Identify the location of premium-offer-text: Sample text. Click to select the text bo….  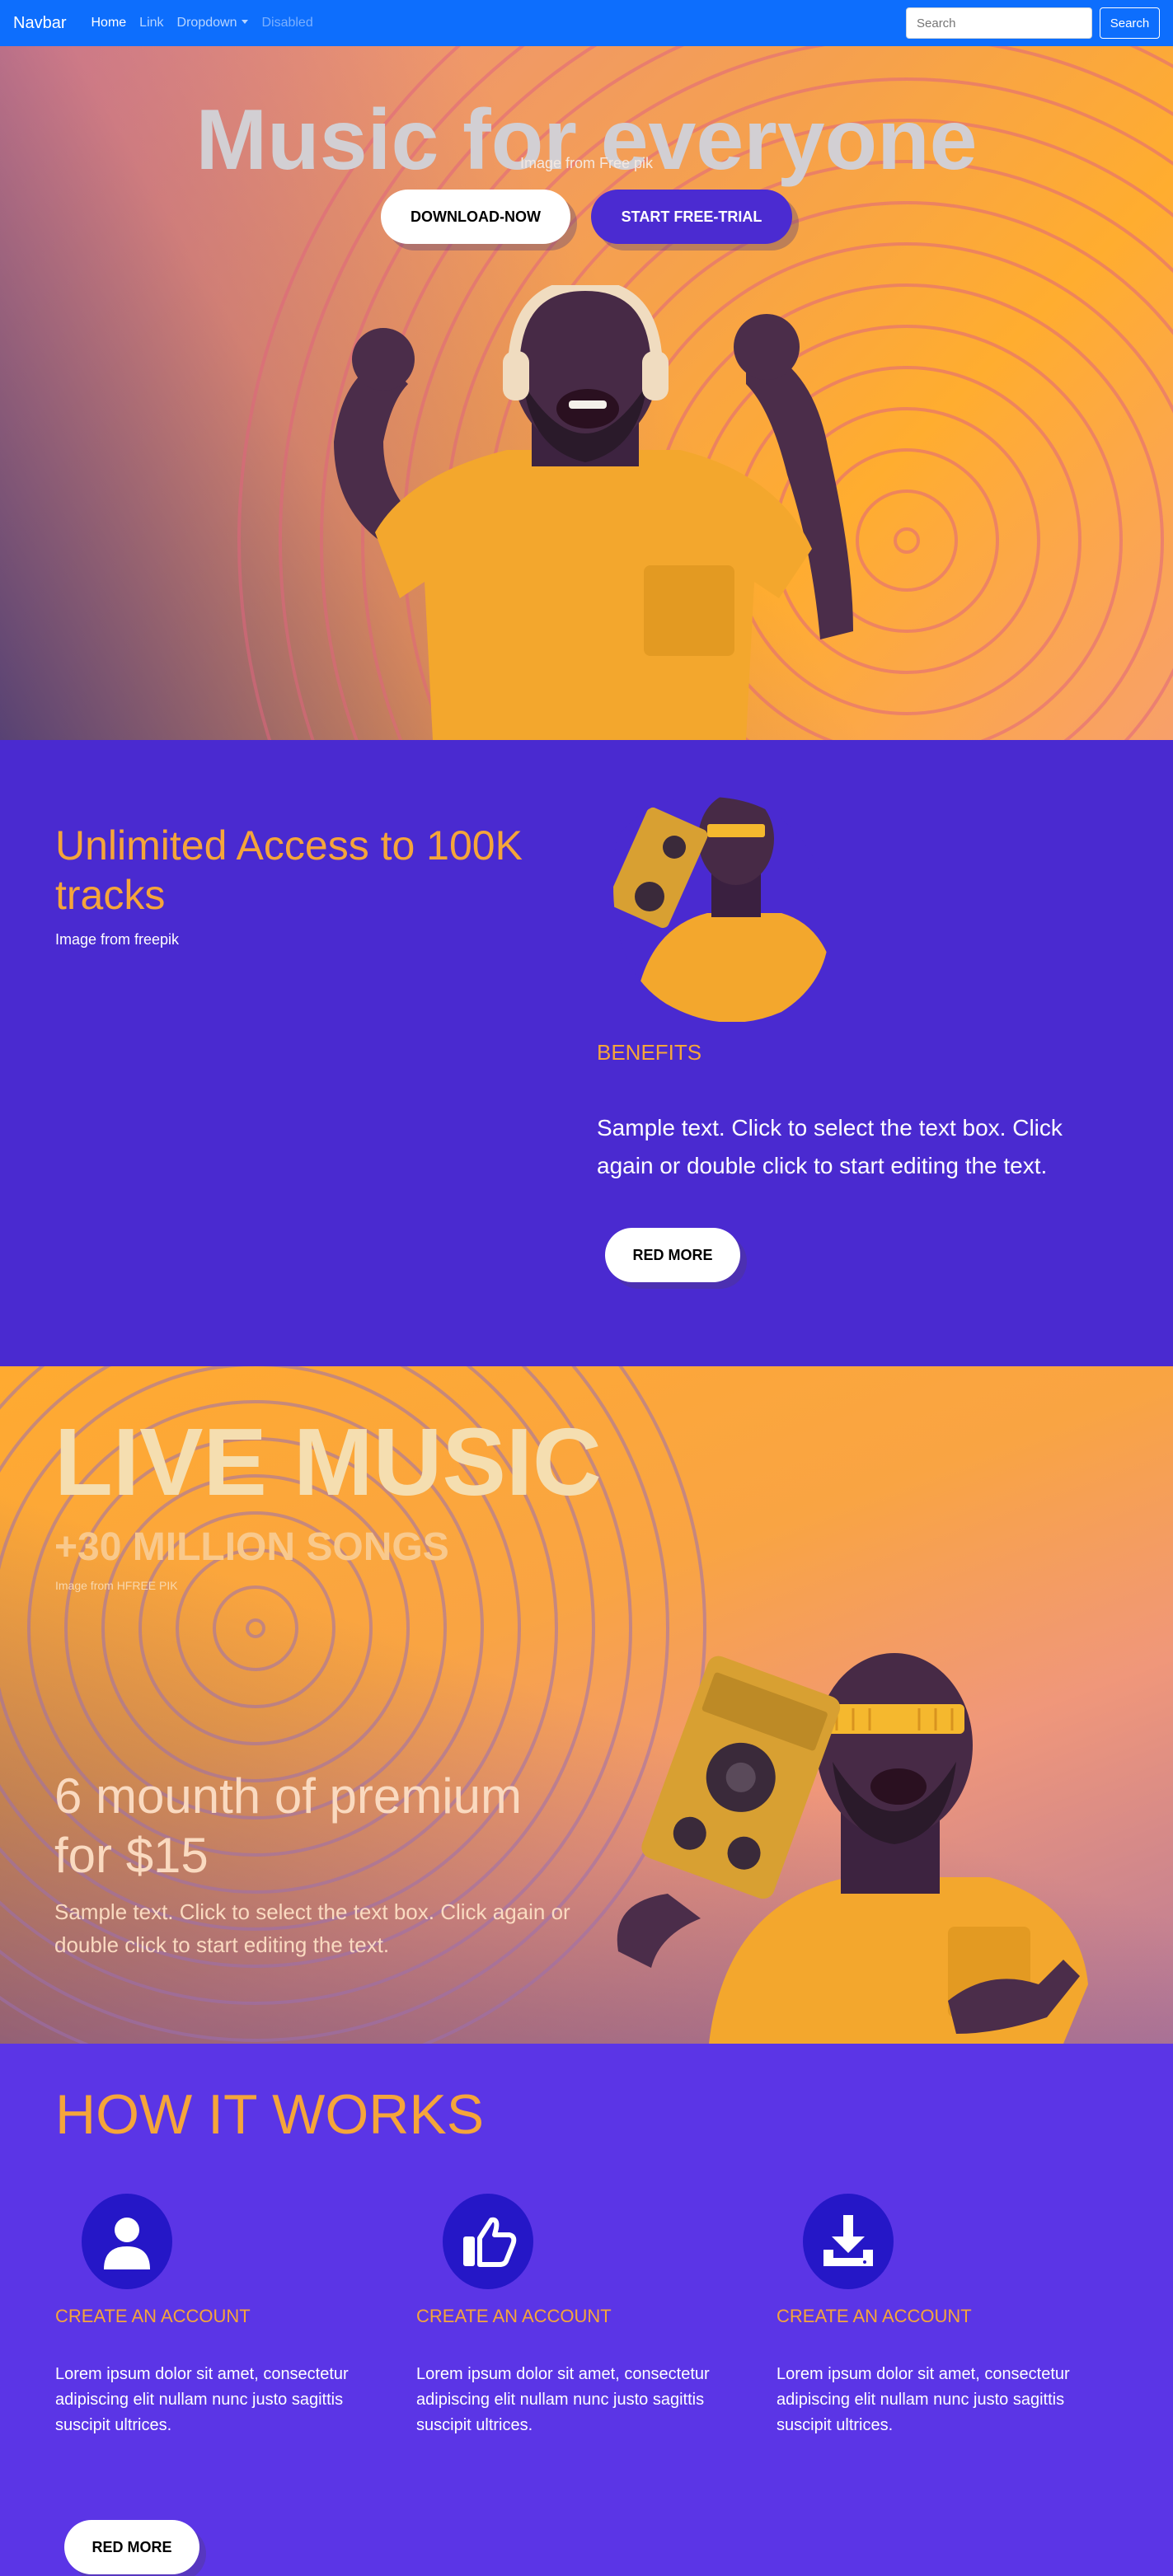
(312, 1928).